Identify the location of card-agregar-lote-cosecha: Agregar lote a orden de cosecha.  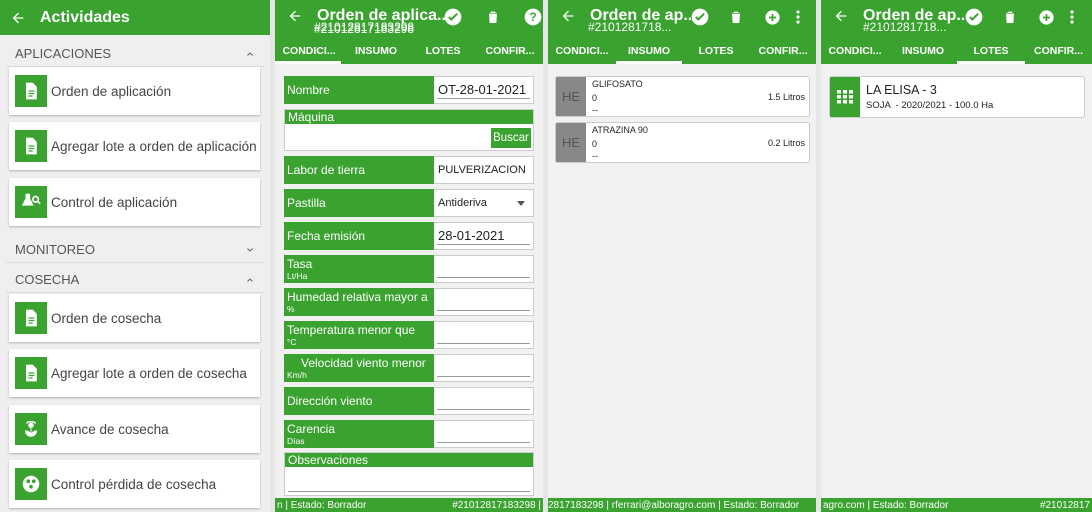
(134, 373).